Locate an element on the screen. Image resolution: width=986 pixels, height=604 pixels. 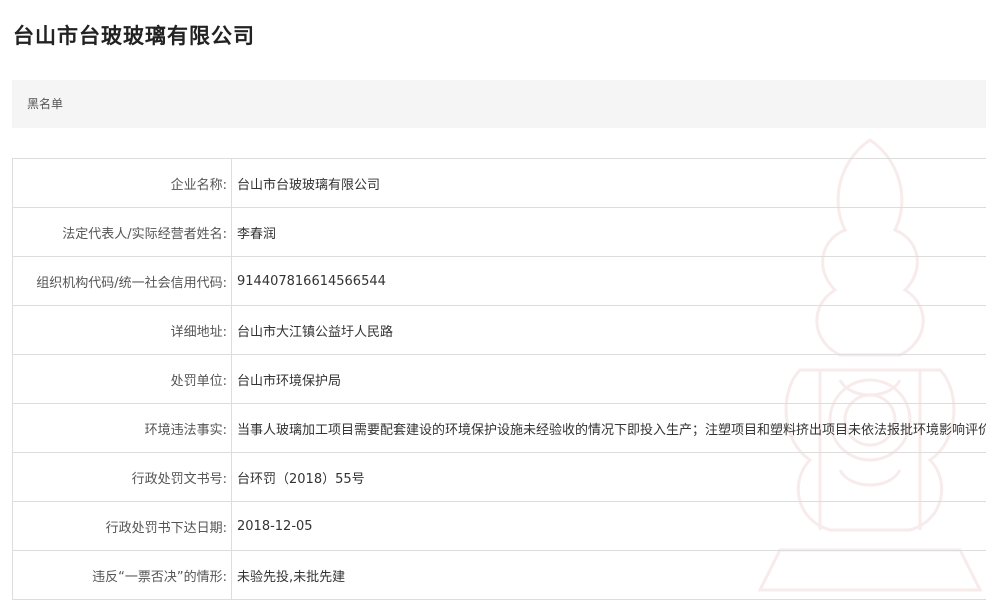
table-row: 处罚单位: 台山市环境保护局 is located at coordinates (499, 379).